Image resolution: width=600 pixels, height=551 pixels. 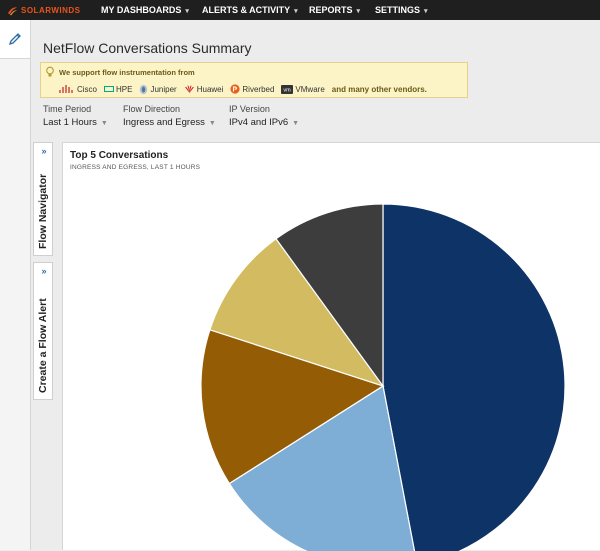 I want to click on vendor-name: HPE, so click(x=124, y=89).